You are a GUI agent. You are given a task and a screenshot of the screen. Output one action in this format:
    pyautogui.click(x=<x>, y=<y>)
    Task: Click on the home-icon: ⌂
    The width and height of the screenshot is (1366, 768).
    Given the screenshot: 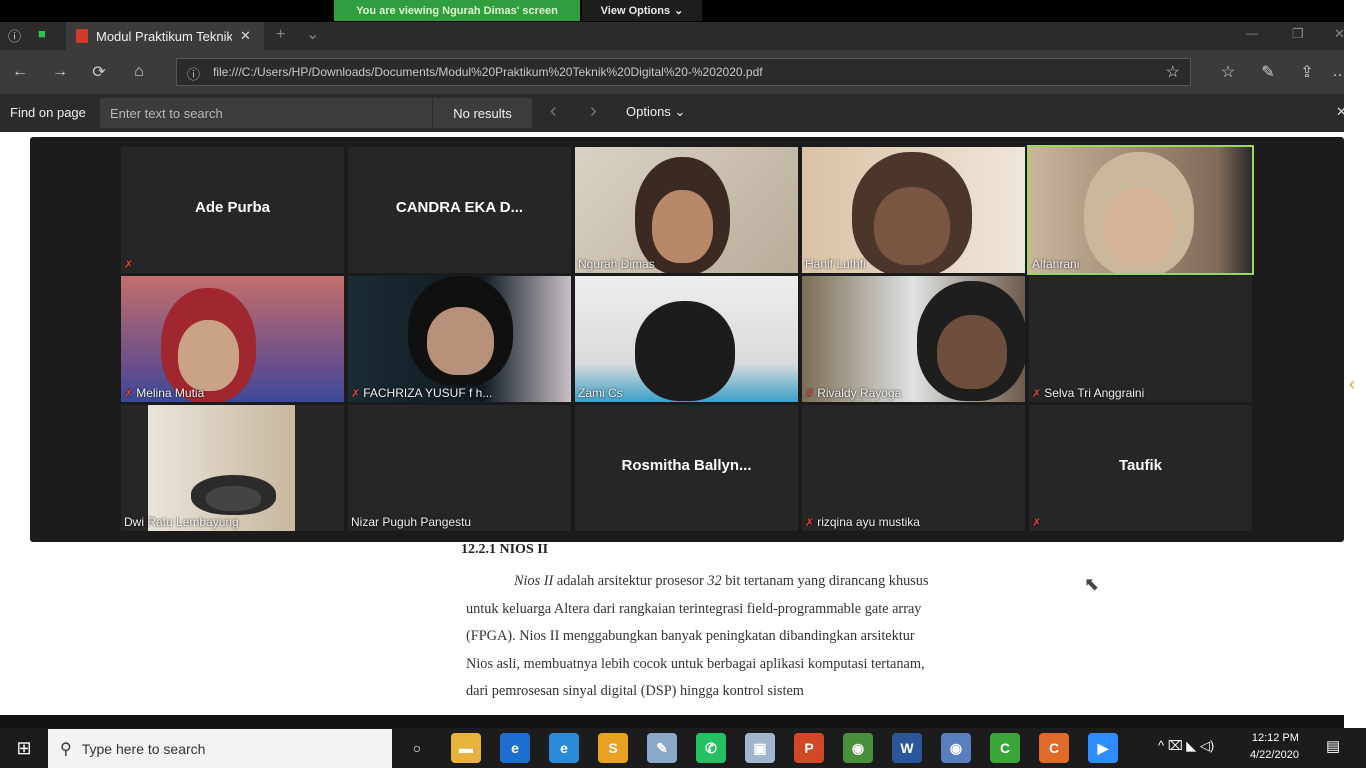 What is the action you would take?
    pyautogui.click(x=139, y=72)
    